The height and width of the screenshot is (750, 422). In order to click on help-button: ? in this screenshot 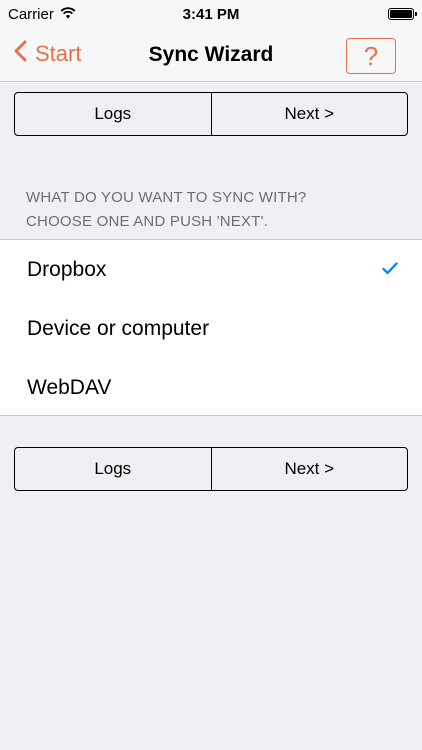, I will do `click(371, 56)`.